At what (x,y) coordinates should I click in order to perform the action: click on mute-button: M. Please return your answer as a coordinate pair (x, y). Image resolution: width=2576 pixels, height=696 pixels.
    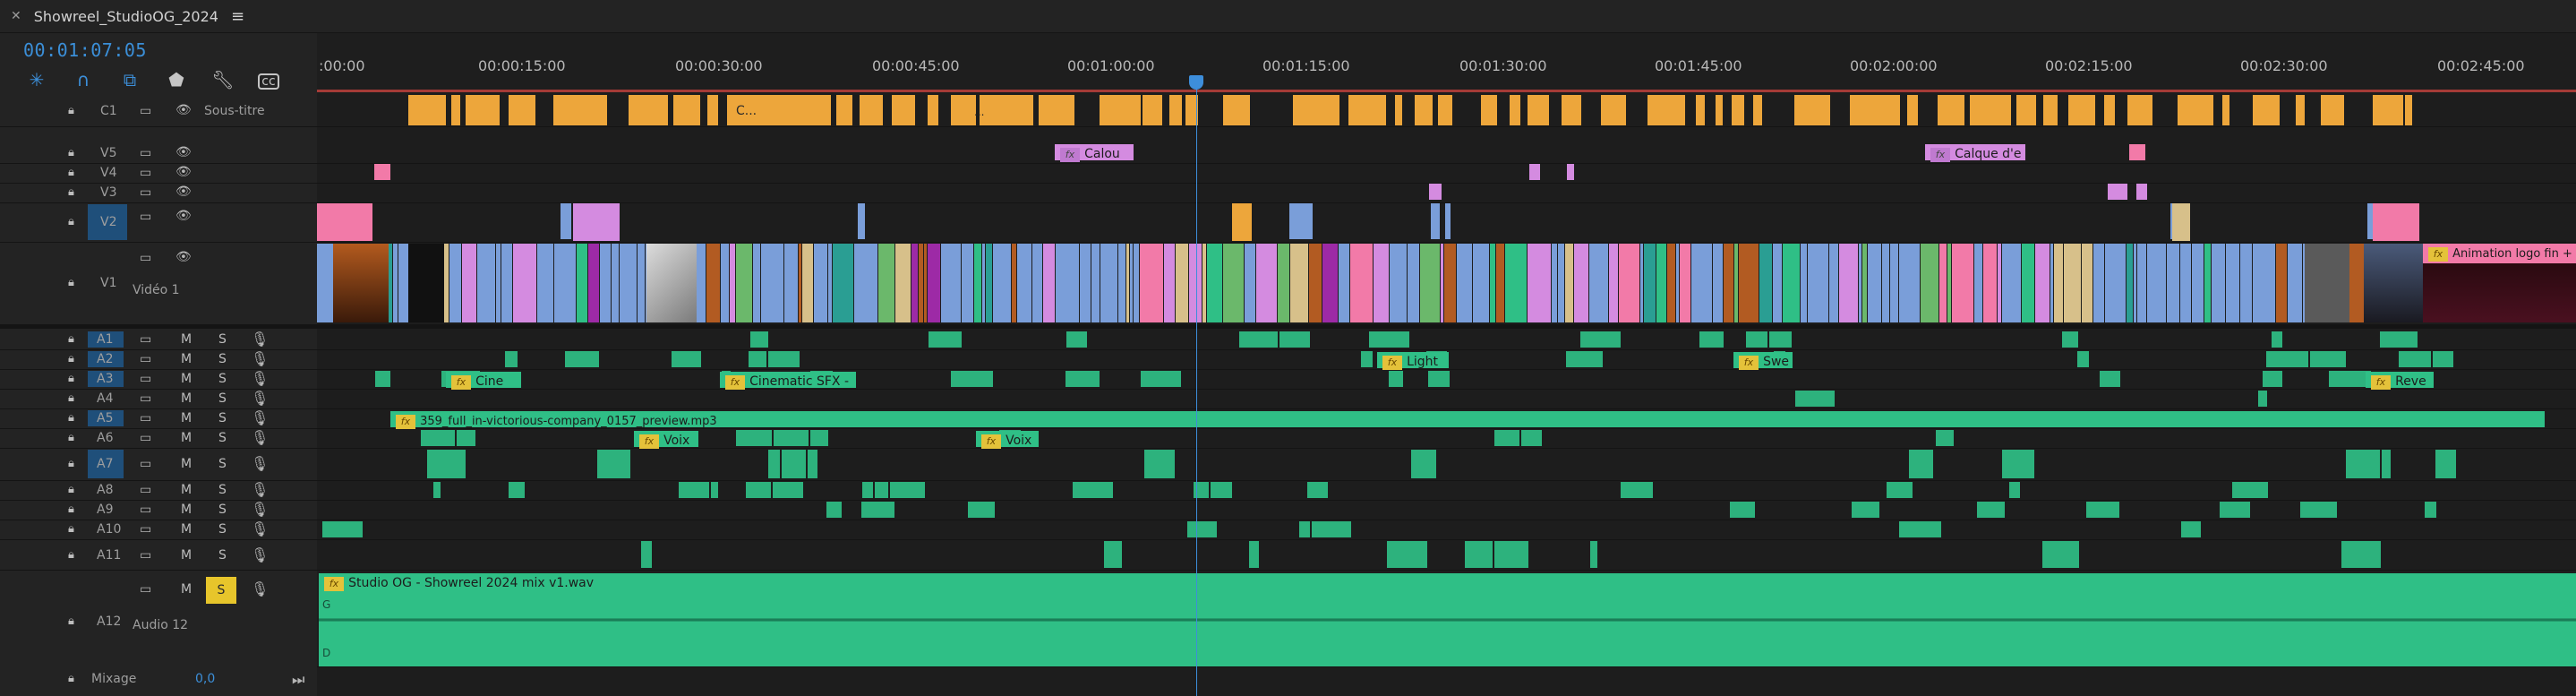
    Looking at the image, I should click on (187, 339).